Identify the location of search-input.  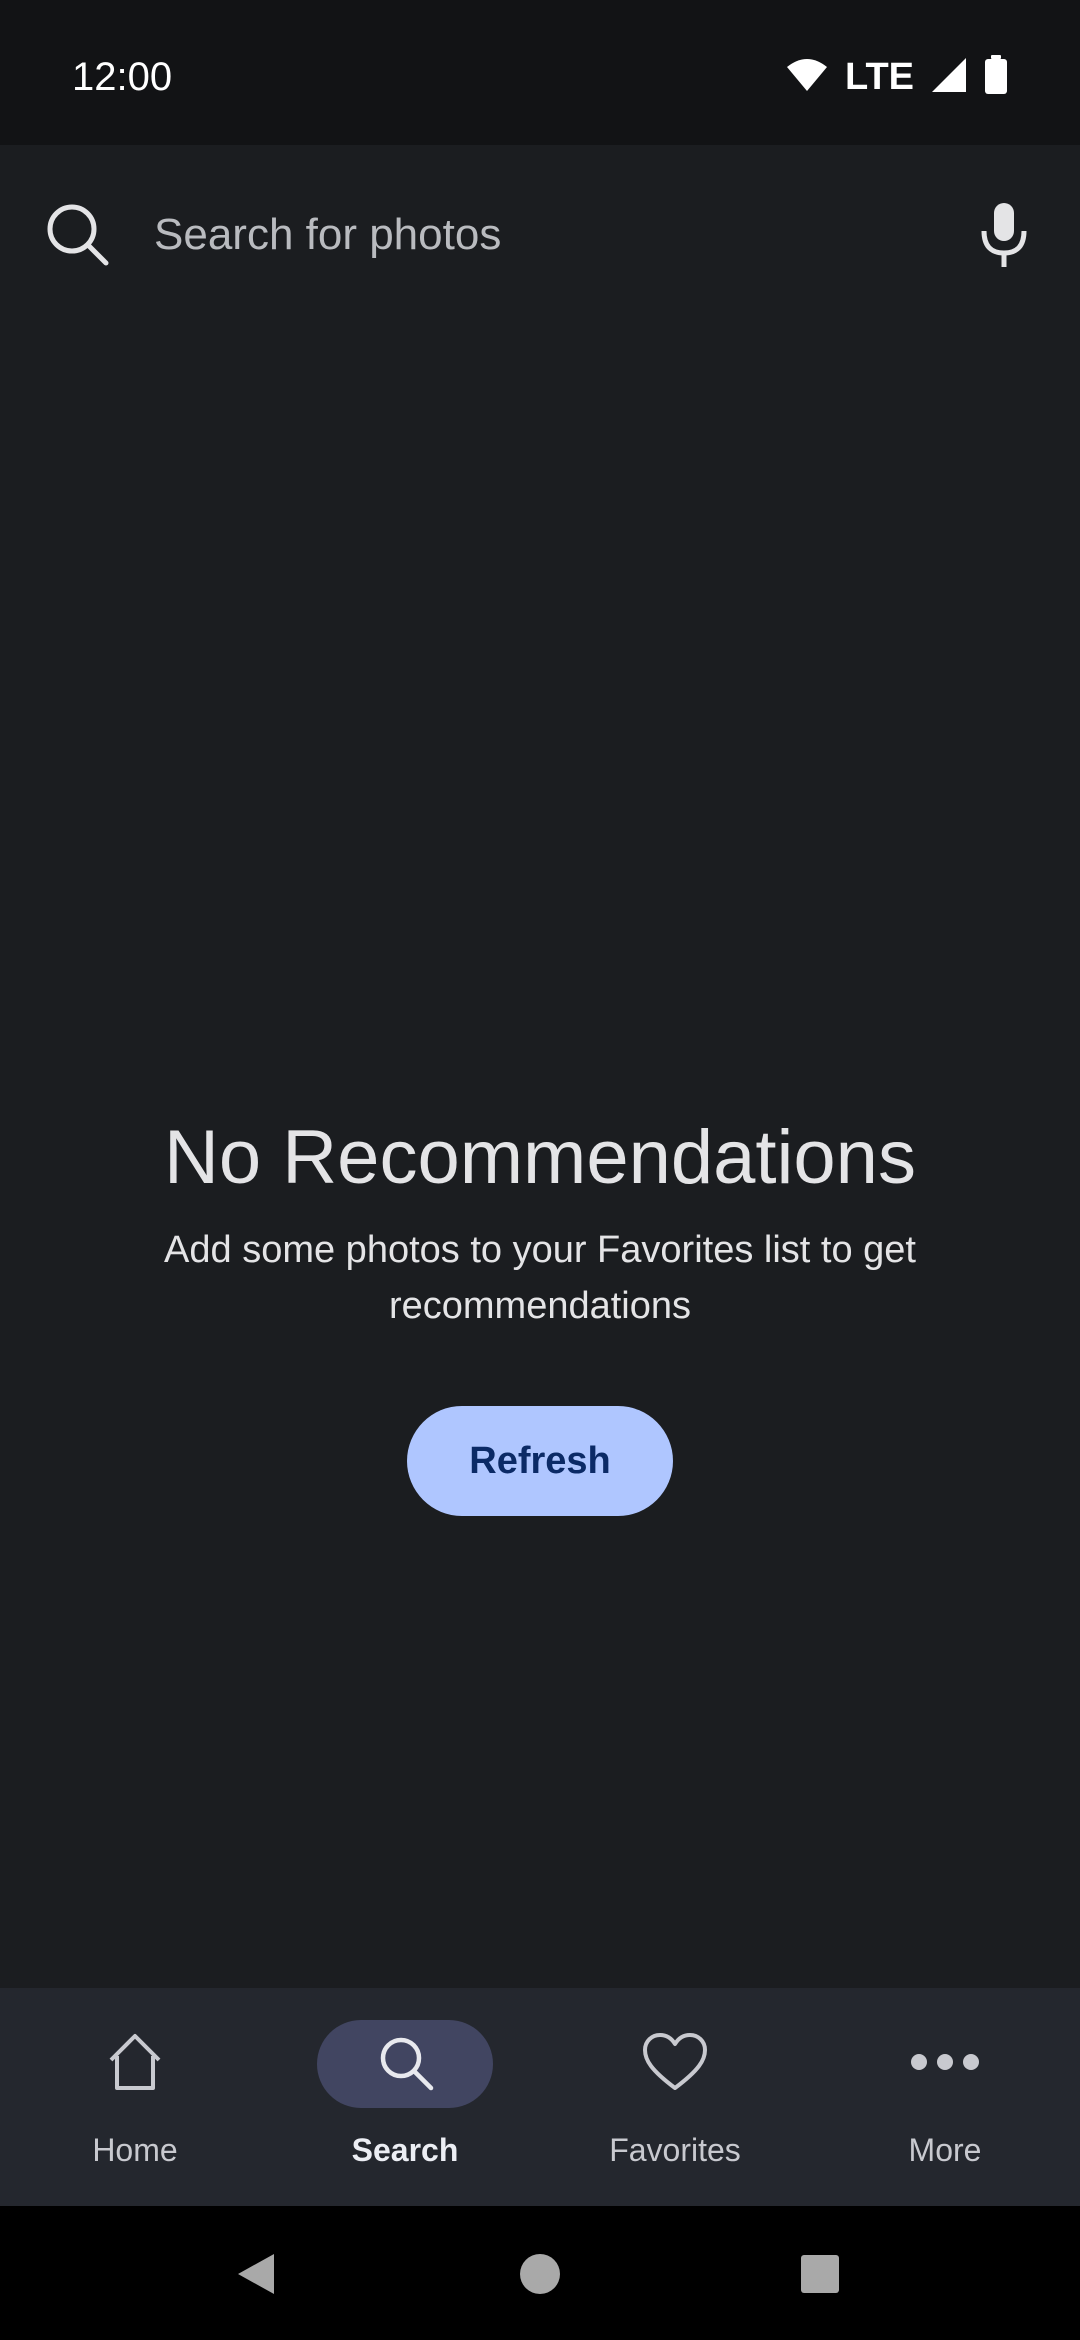
(544, 235).